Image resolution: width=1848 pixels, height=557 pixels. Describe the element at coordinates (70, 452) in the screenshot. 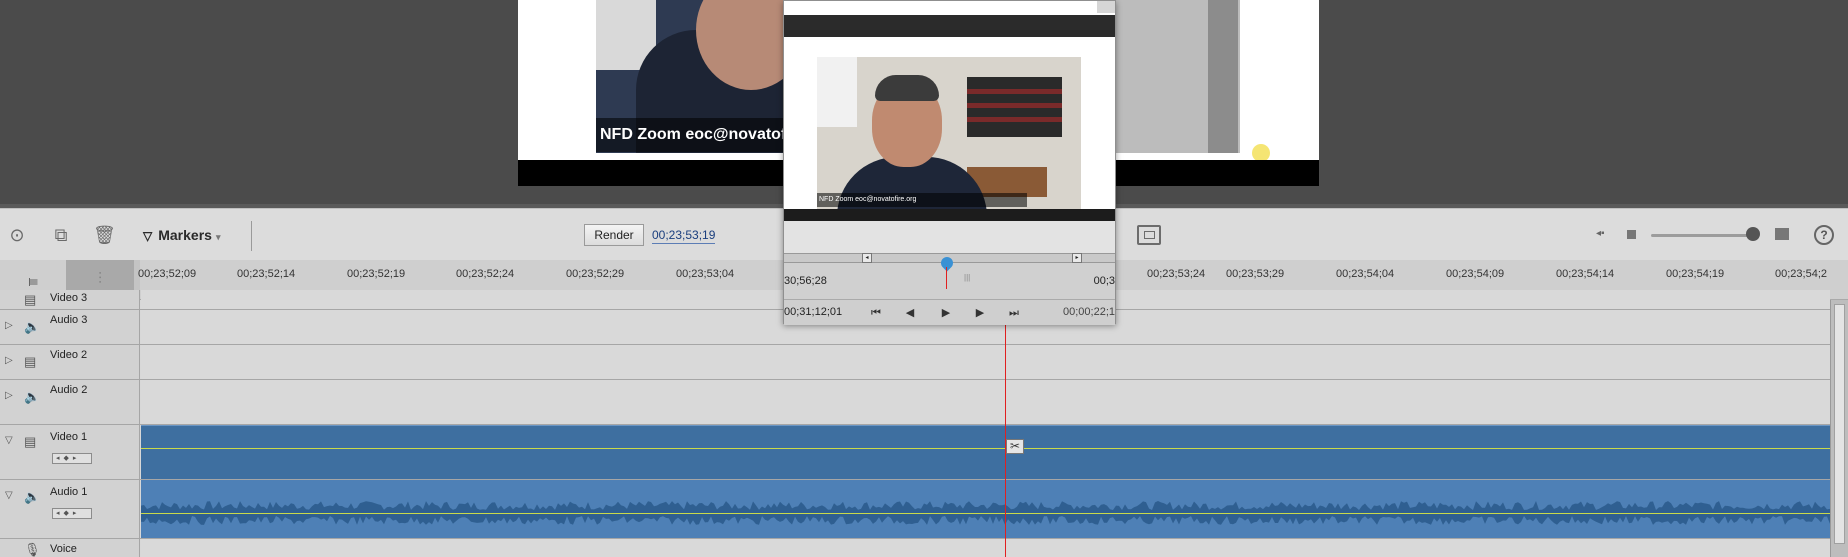

I see `track-header: ▽ ▤ Video 1 ◂◆▸` at that location.